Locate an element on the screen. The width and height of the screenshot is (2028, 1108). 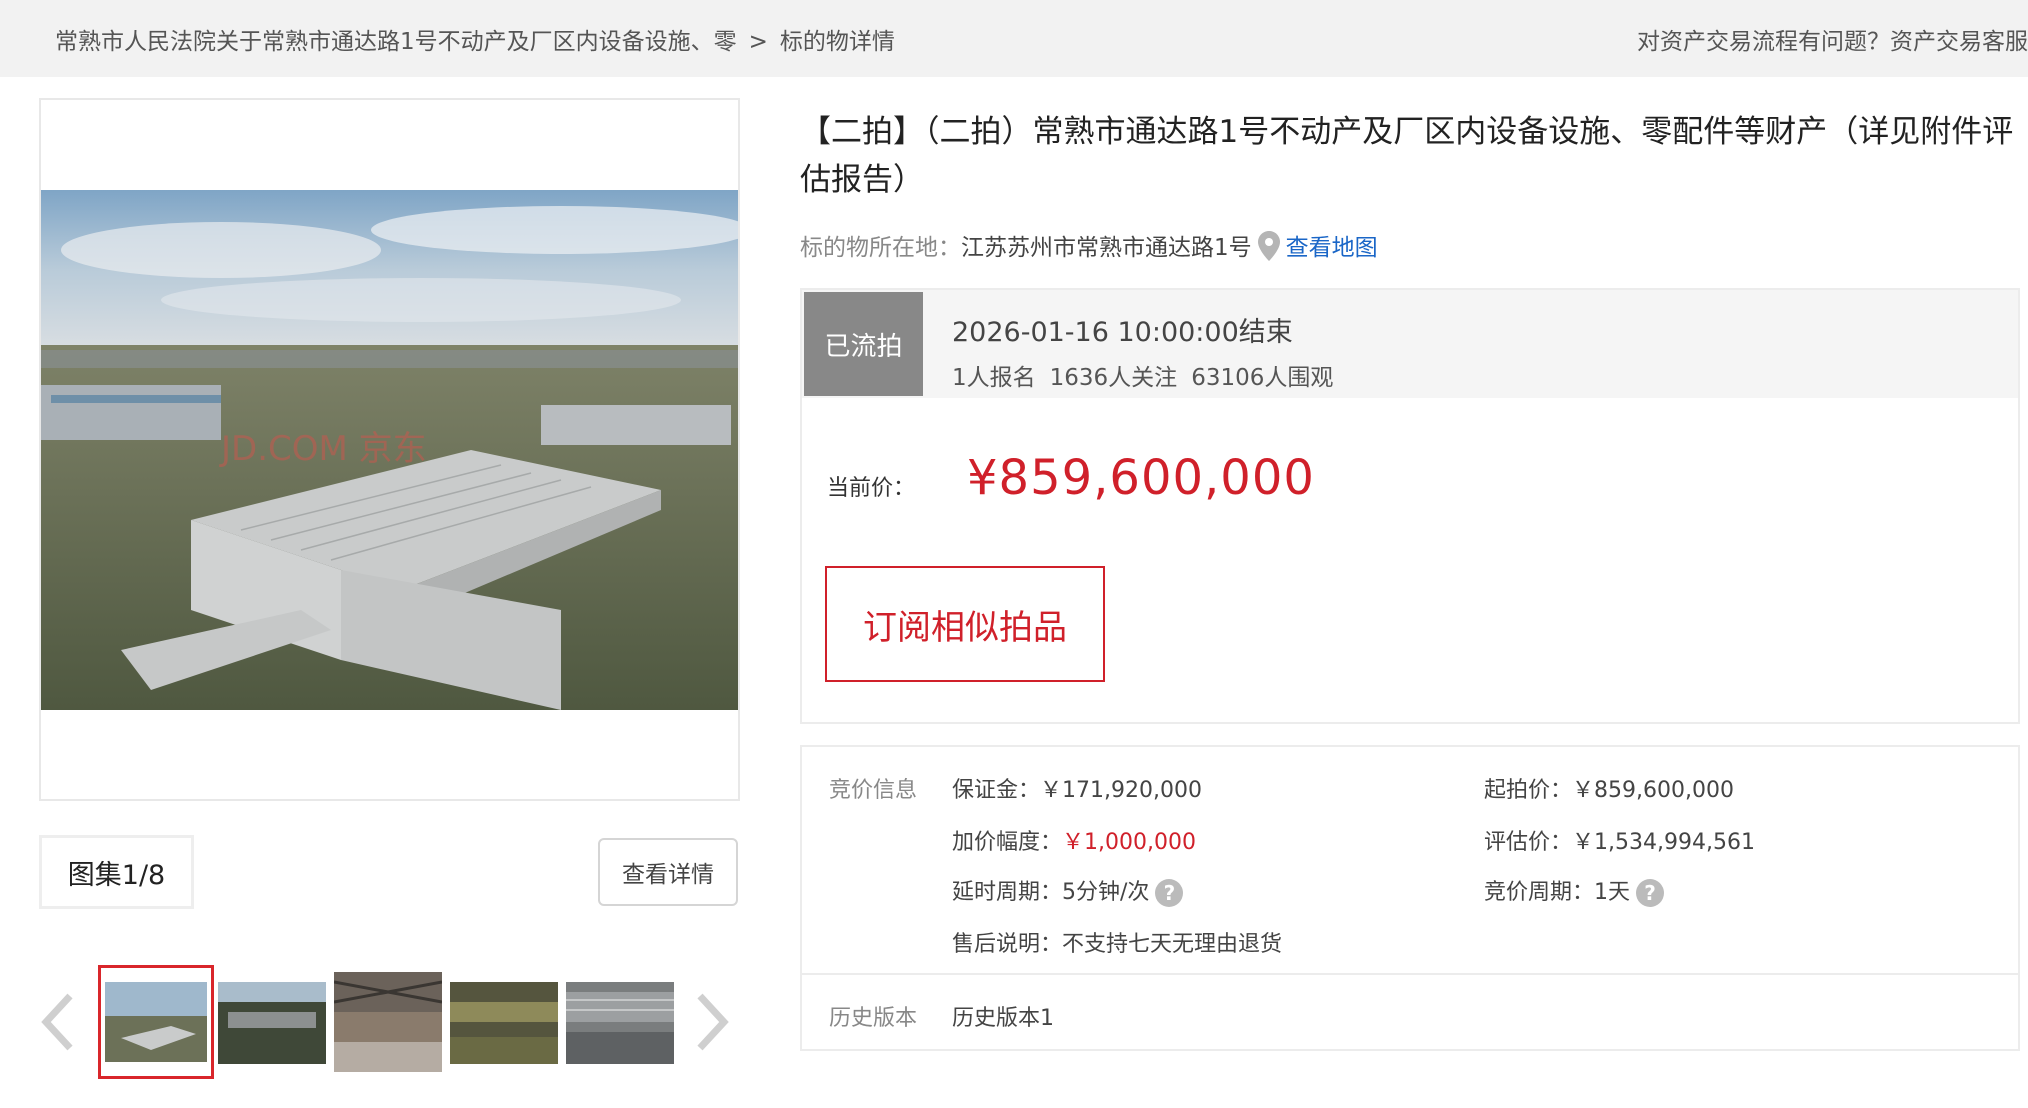
auction-stats: 1人报名 1636人关注 63106人围观 is located at coordinates (1149, 375).